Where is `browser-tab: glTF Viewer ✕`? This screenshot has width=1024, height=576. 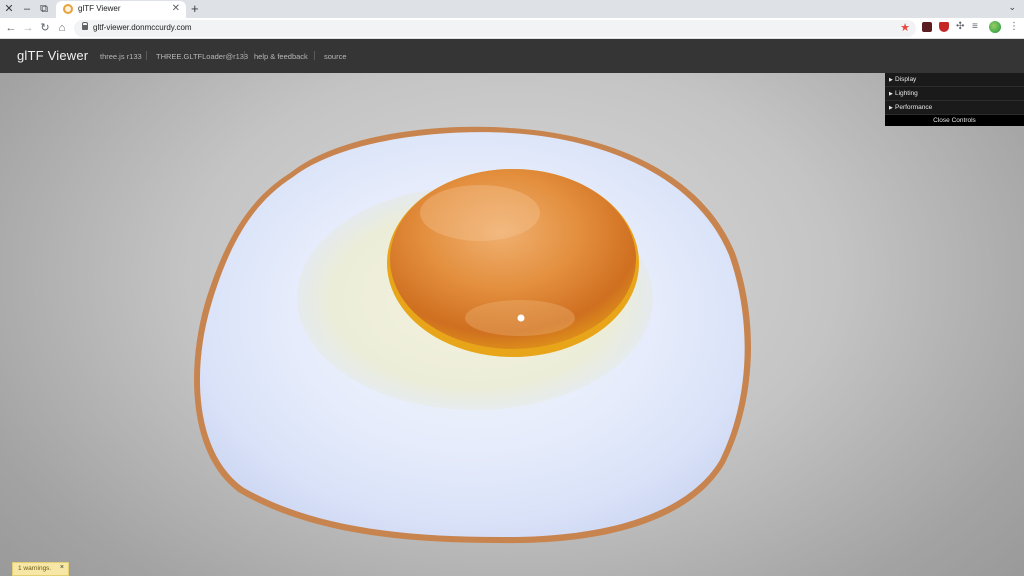
browser-tab: glTF Viewer ✕ is located at coordinates (121, 9).